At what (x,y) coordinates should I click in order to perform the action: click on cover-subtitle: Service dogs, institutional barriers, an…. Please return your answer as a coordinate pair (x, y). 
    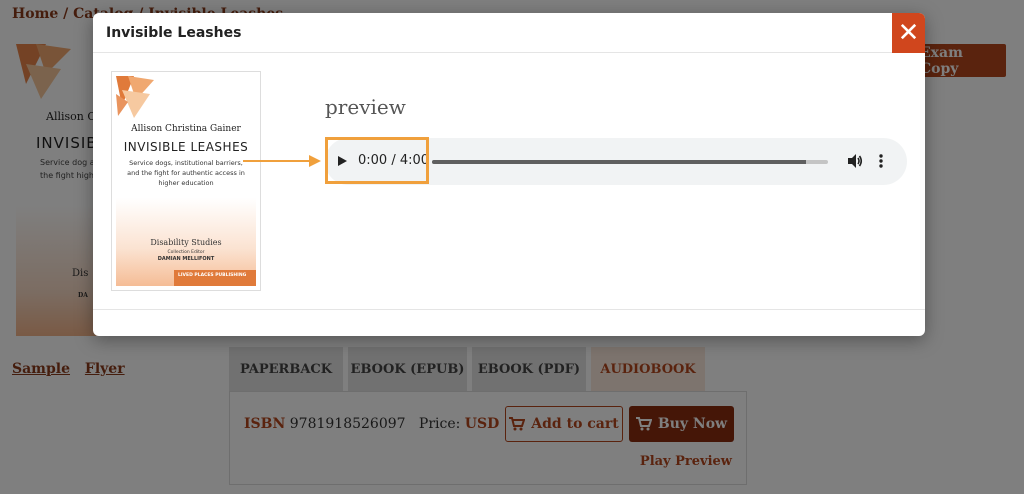
    Looking at the image, I should click on (186, 173).